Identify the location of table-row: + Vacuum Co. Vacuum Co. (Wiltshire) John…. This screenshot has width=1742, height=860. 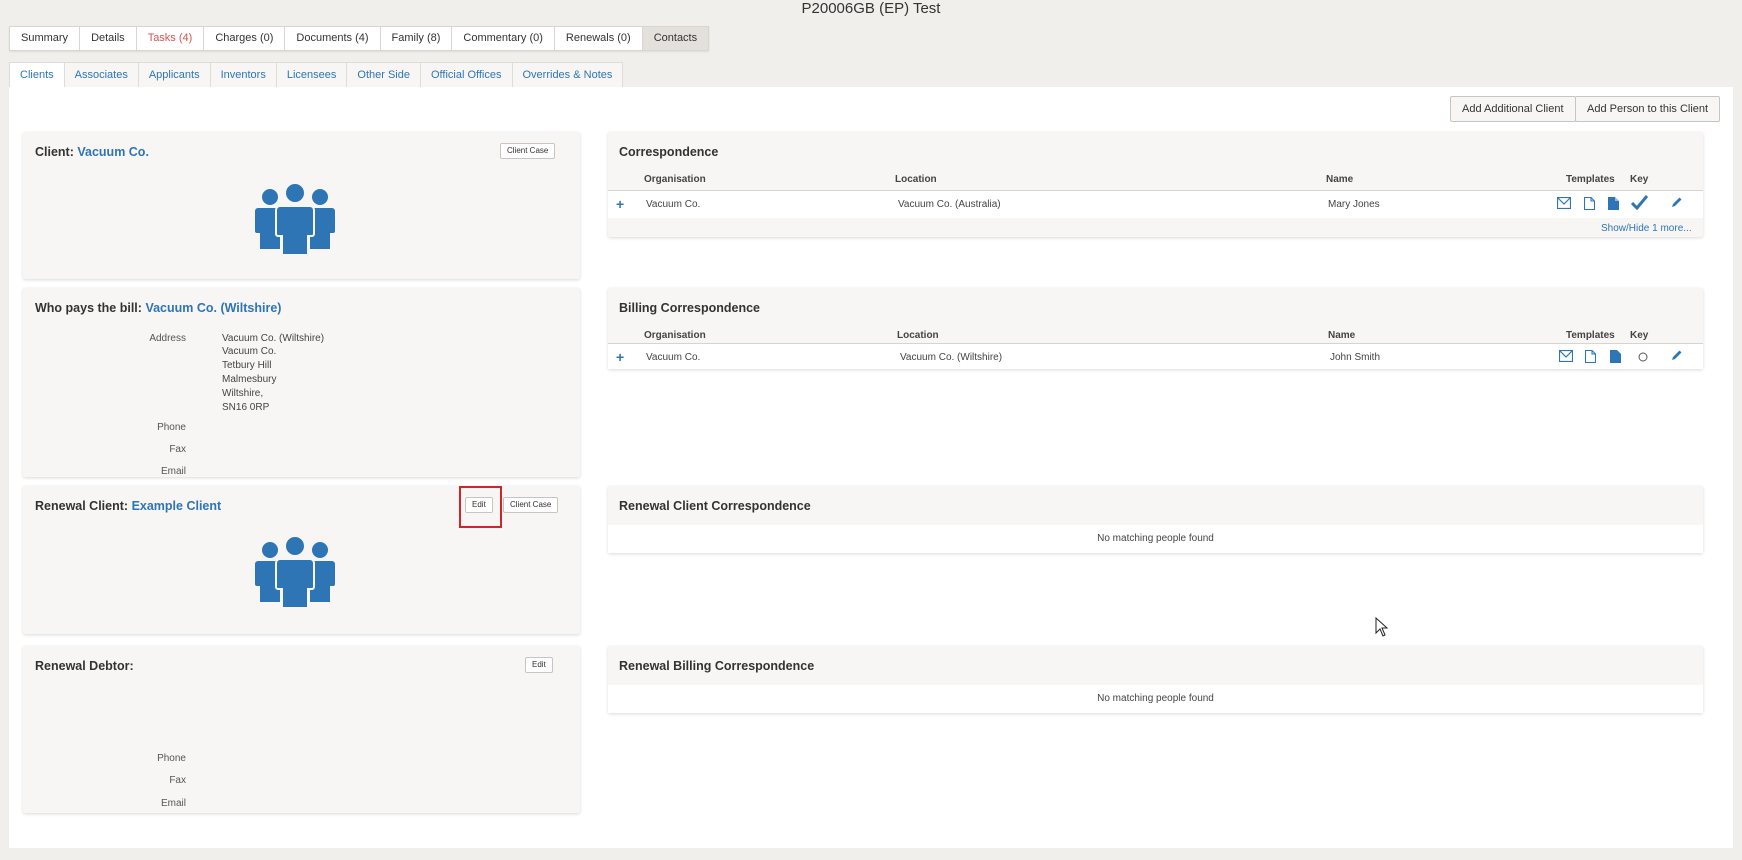
(1155, 356).